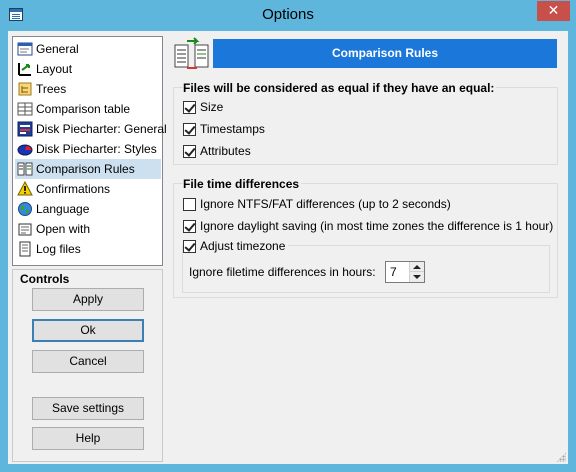 The width and height of the screenshot is (576, 472). Describe the element at coordinates (25, 249) in the screenshot. I see `log-files-icon` at that location.